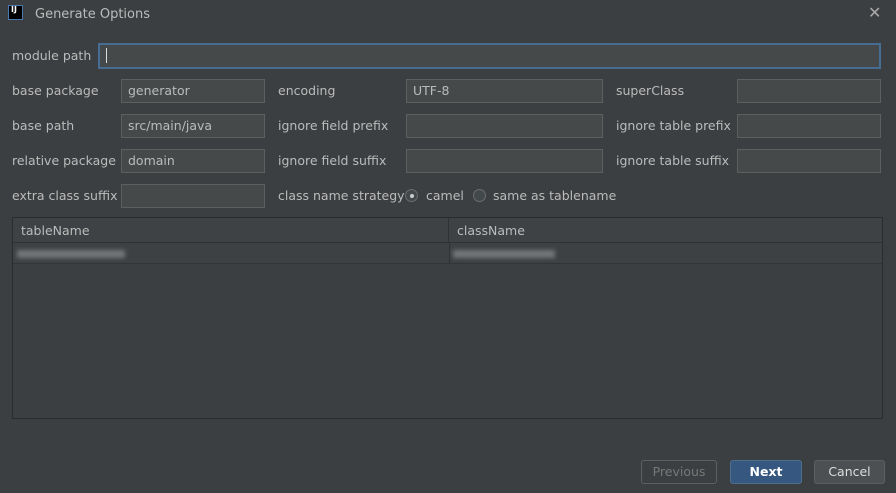 This screenshot has width=896, height=493. I want to click on text-caret, so click(106, 55).